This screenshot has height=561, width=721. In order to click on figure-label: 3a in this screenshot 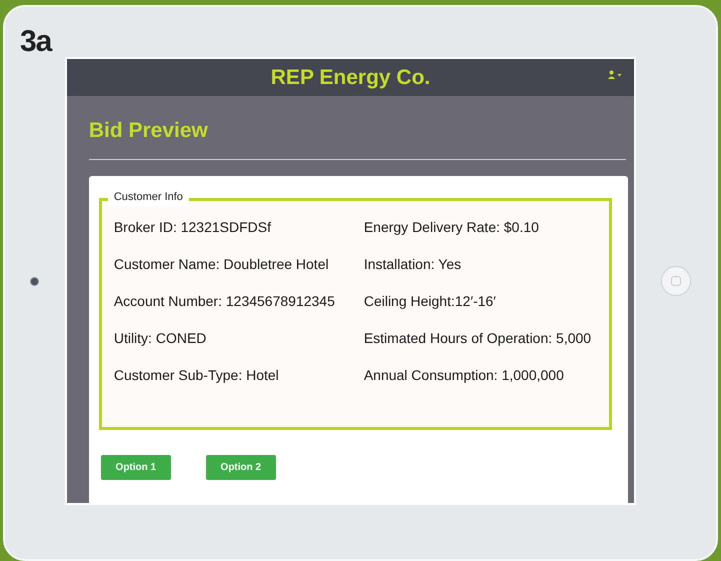, I will do `click(36, 42)`.